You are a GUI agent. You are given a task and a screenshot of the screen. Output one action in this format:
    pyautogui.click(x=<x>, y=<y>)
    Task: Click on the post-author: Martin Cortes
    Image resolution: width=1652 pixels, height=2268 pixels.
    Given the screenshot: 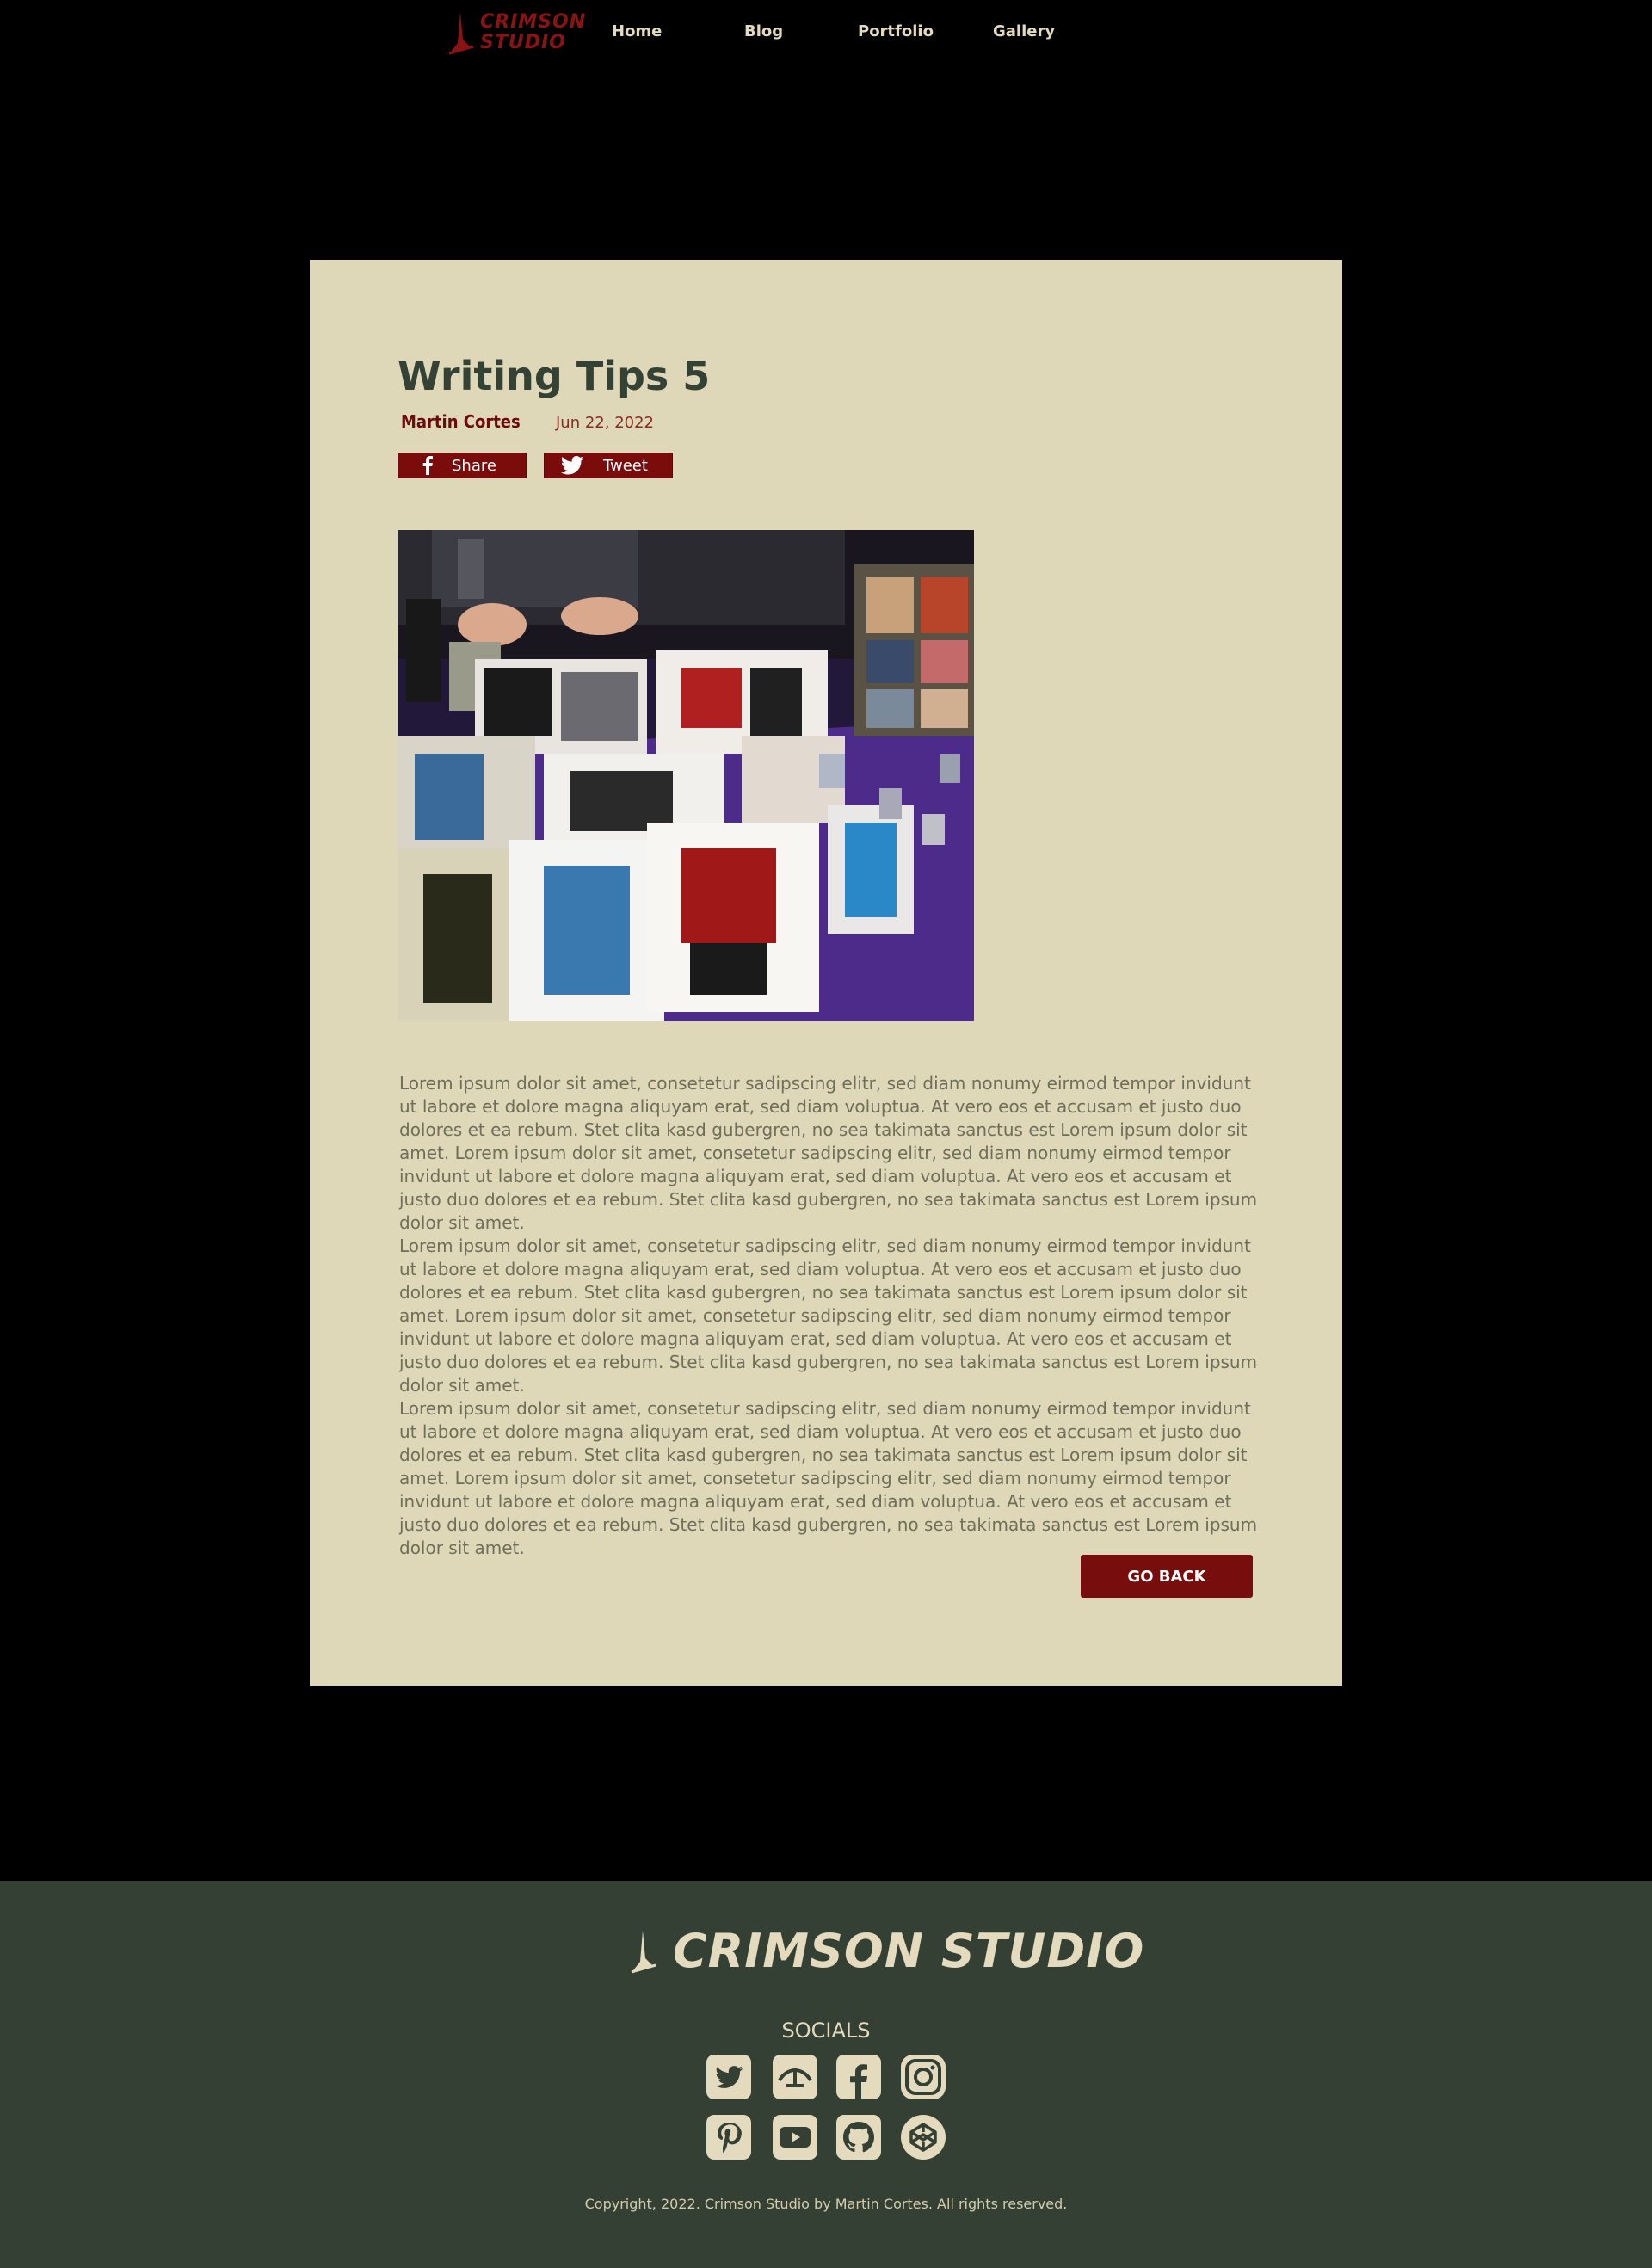 What is the action you would take?
    pyautogui.click(x=461, y=421)
    